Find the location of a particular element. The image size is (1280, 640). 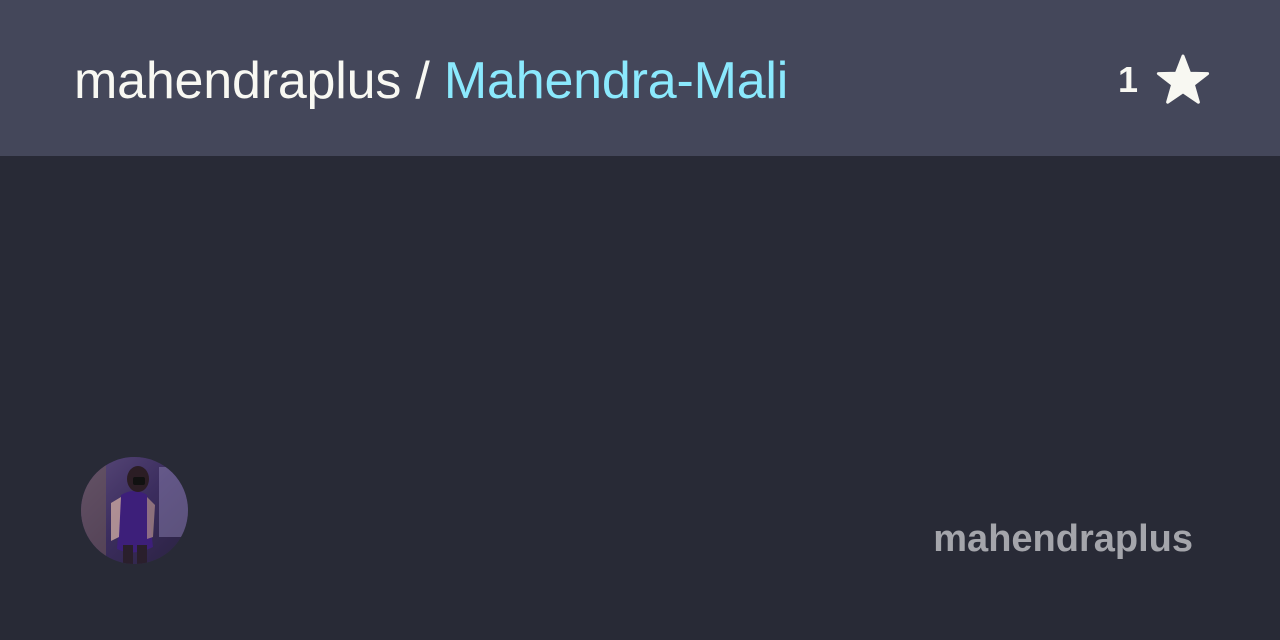

repo-title: mahendraplus / Mahendra-Mali is located at coordinates (431, 81).